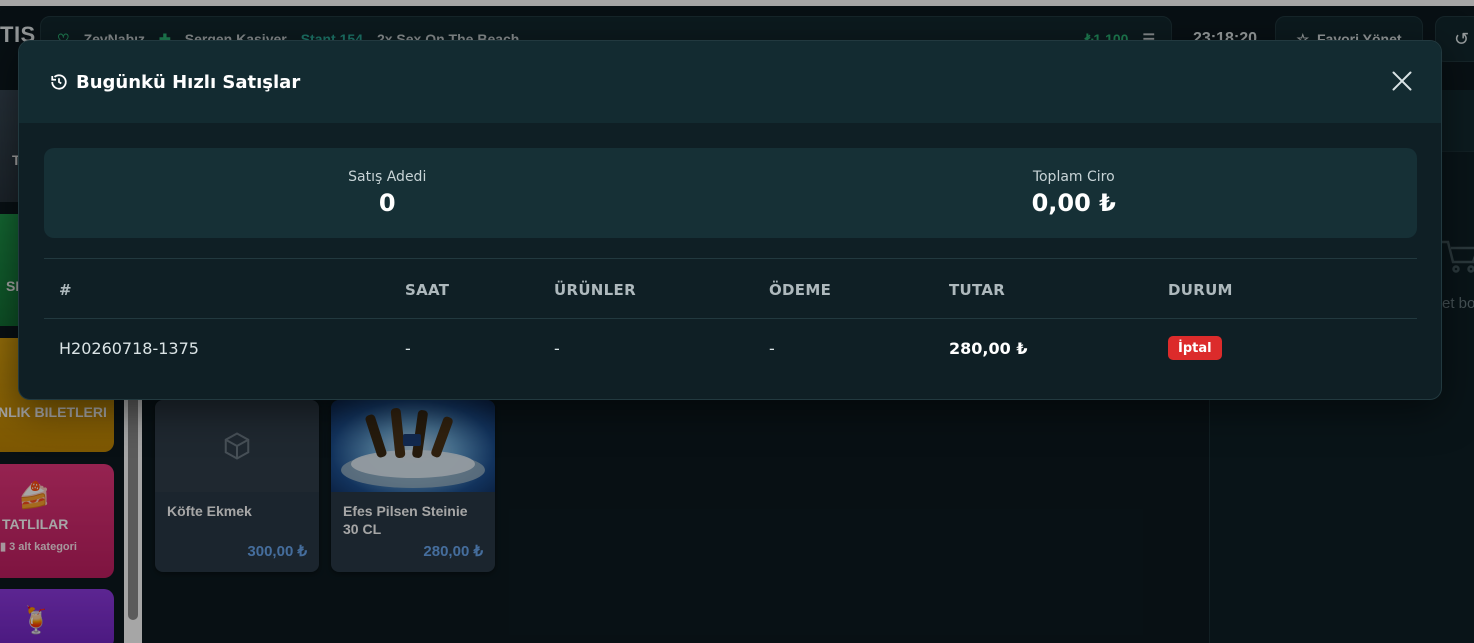 The height and width of the screenshot is (643, 1474). What do you see at coordinates (557, 348) in the screenshot?
I see `sale-products: -` at bounding box center [557, 348].